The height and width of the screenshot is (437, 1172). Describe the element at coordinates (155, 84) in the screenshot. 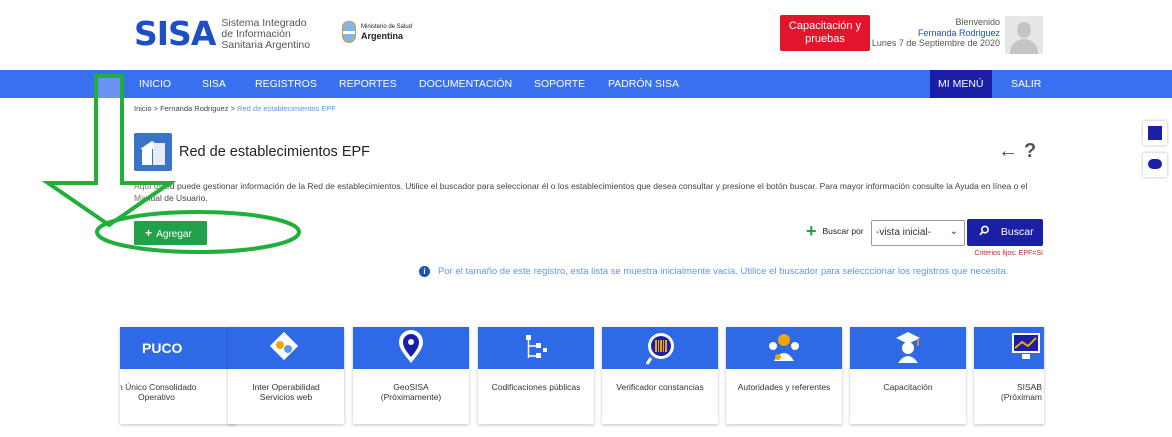

I see `nav-inicio: INICIO` at that location.